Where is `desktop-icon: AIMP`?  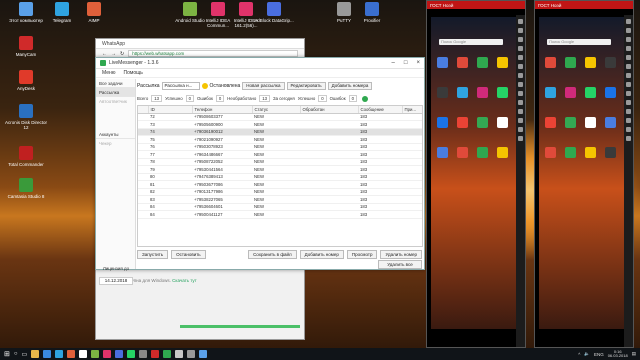
desktop-icon: AIMP is located at coordinates (94, 12).